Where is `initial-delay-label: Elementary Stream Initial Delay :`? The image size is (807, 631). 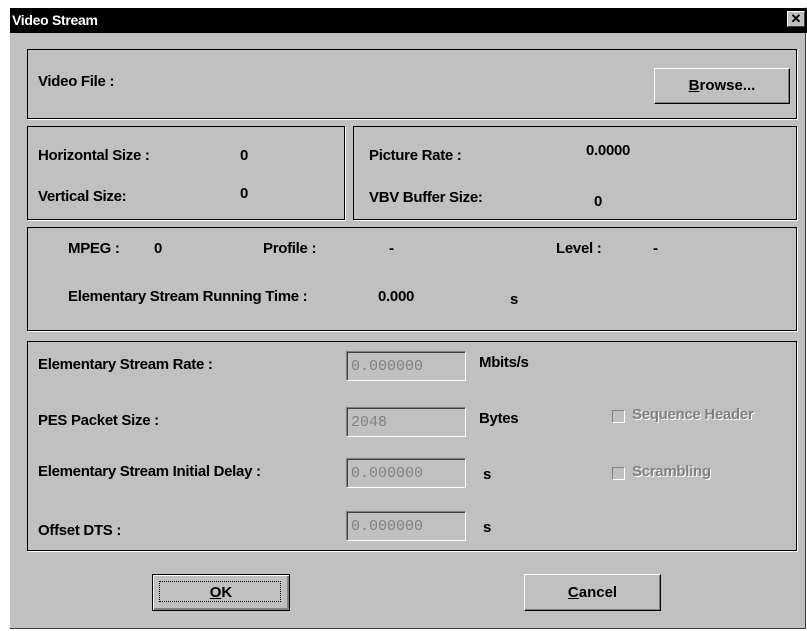 initial-delay-label: Elementary Stream Initial Delay : is located at coordinates (149, 471).